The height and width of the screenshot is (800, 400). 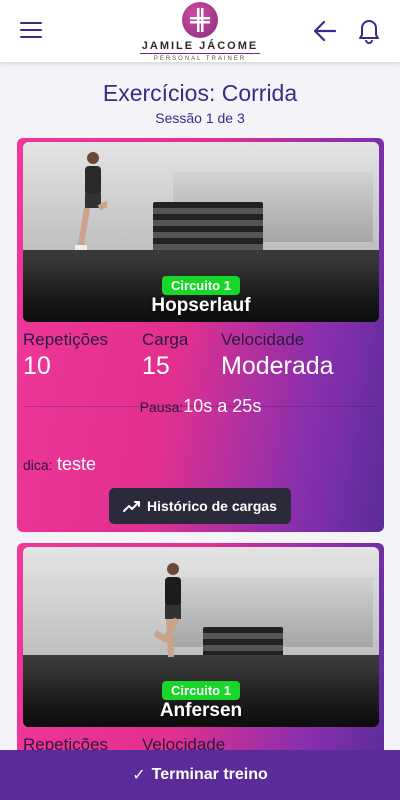 What do you see at coordinates (200, 47) in the screenshot?
I see `logo-name: JAMILE JÁCOME` at bounding box center [200, 47].